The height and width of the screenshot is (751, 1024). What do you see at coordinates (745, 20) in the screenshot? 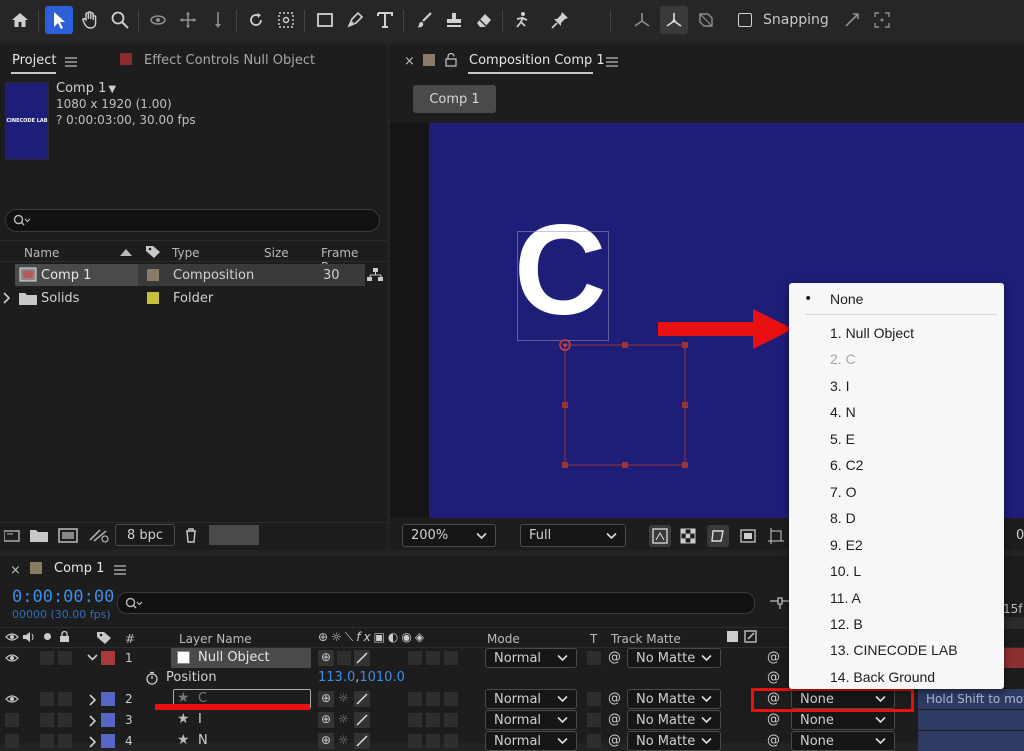
I see `snapping-checkbox` at bounding box center [745, 20].